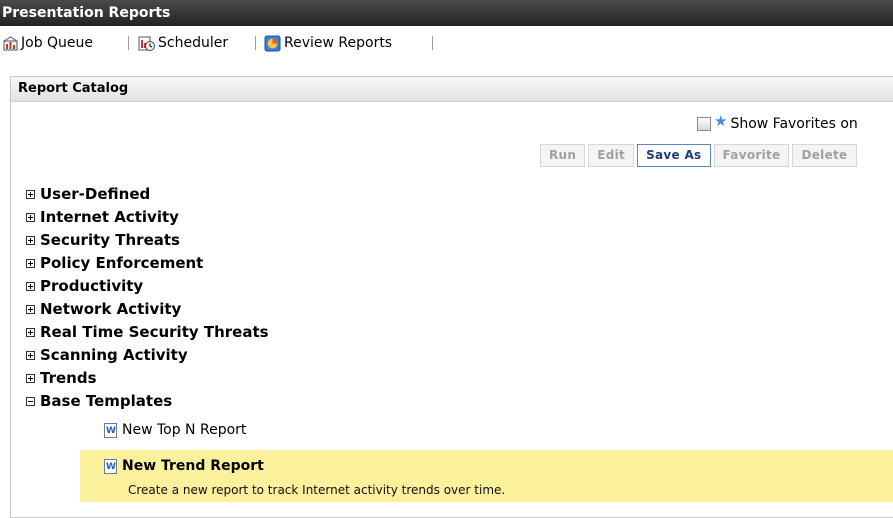 The image size is (893, 518). I want to click on tree-item-real-time-security-threats: Real Time Security Threats, so click(147, 332).